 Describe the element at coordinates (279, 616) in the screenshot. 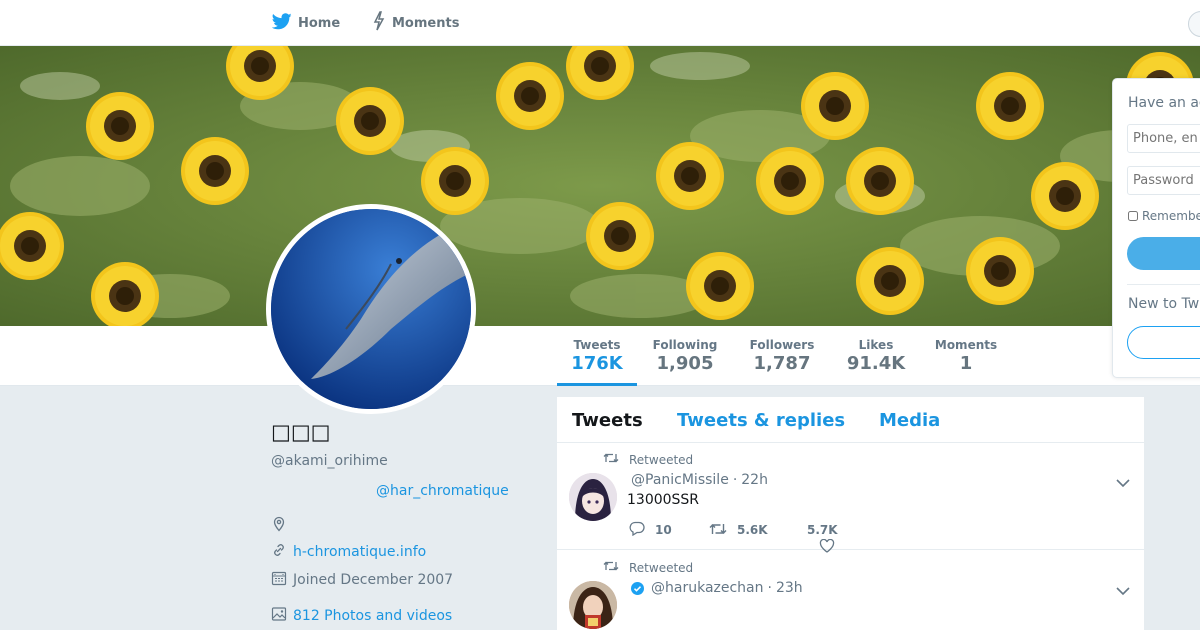

I see `photo-icon` at that location.